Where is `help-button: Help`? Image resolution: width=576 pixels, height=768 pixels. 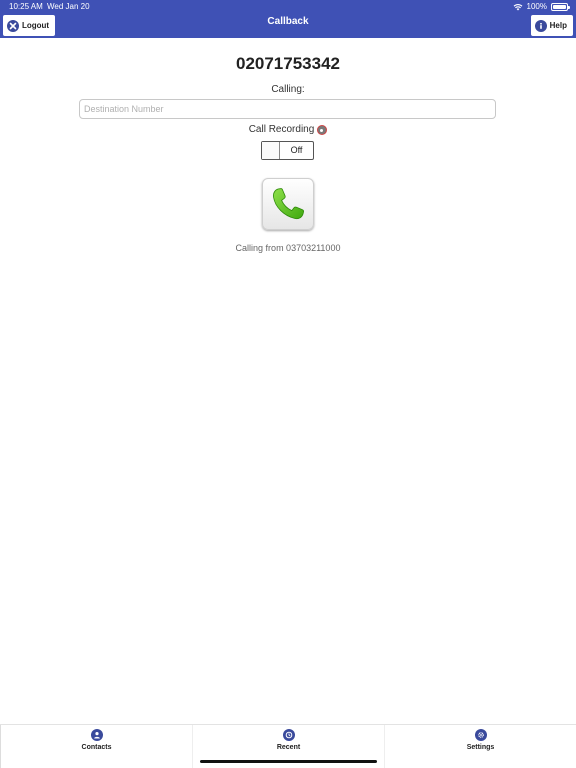
help-button: Help is located at coordinates (551, 25).